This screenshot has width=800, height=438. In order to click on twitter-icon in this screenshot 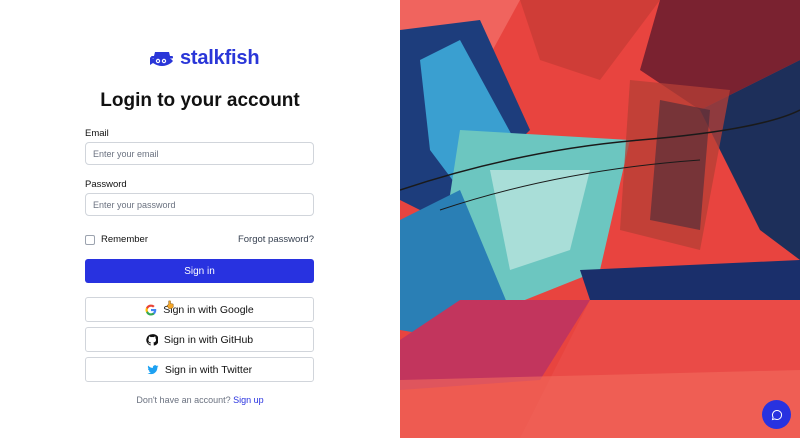, I will do `click(153, 369)`.